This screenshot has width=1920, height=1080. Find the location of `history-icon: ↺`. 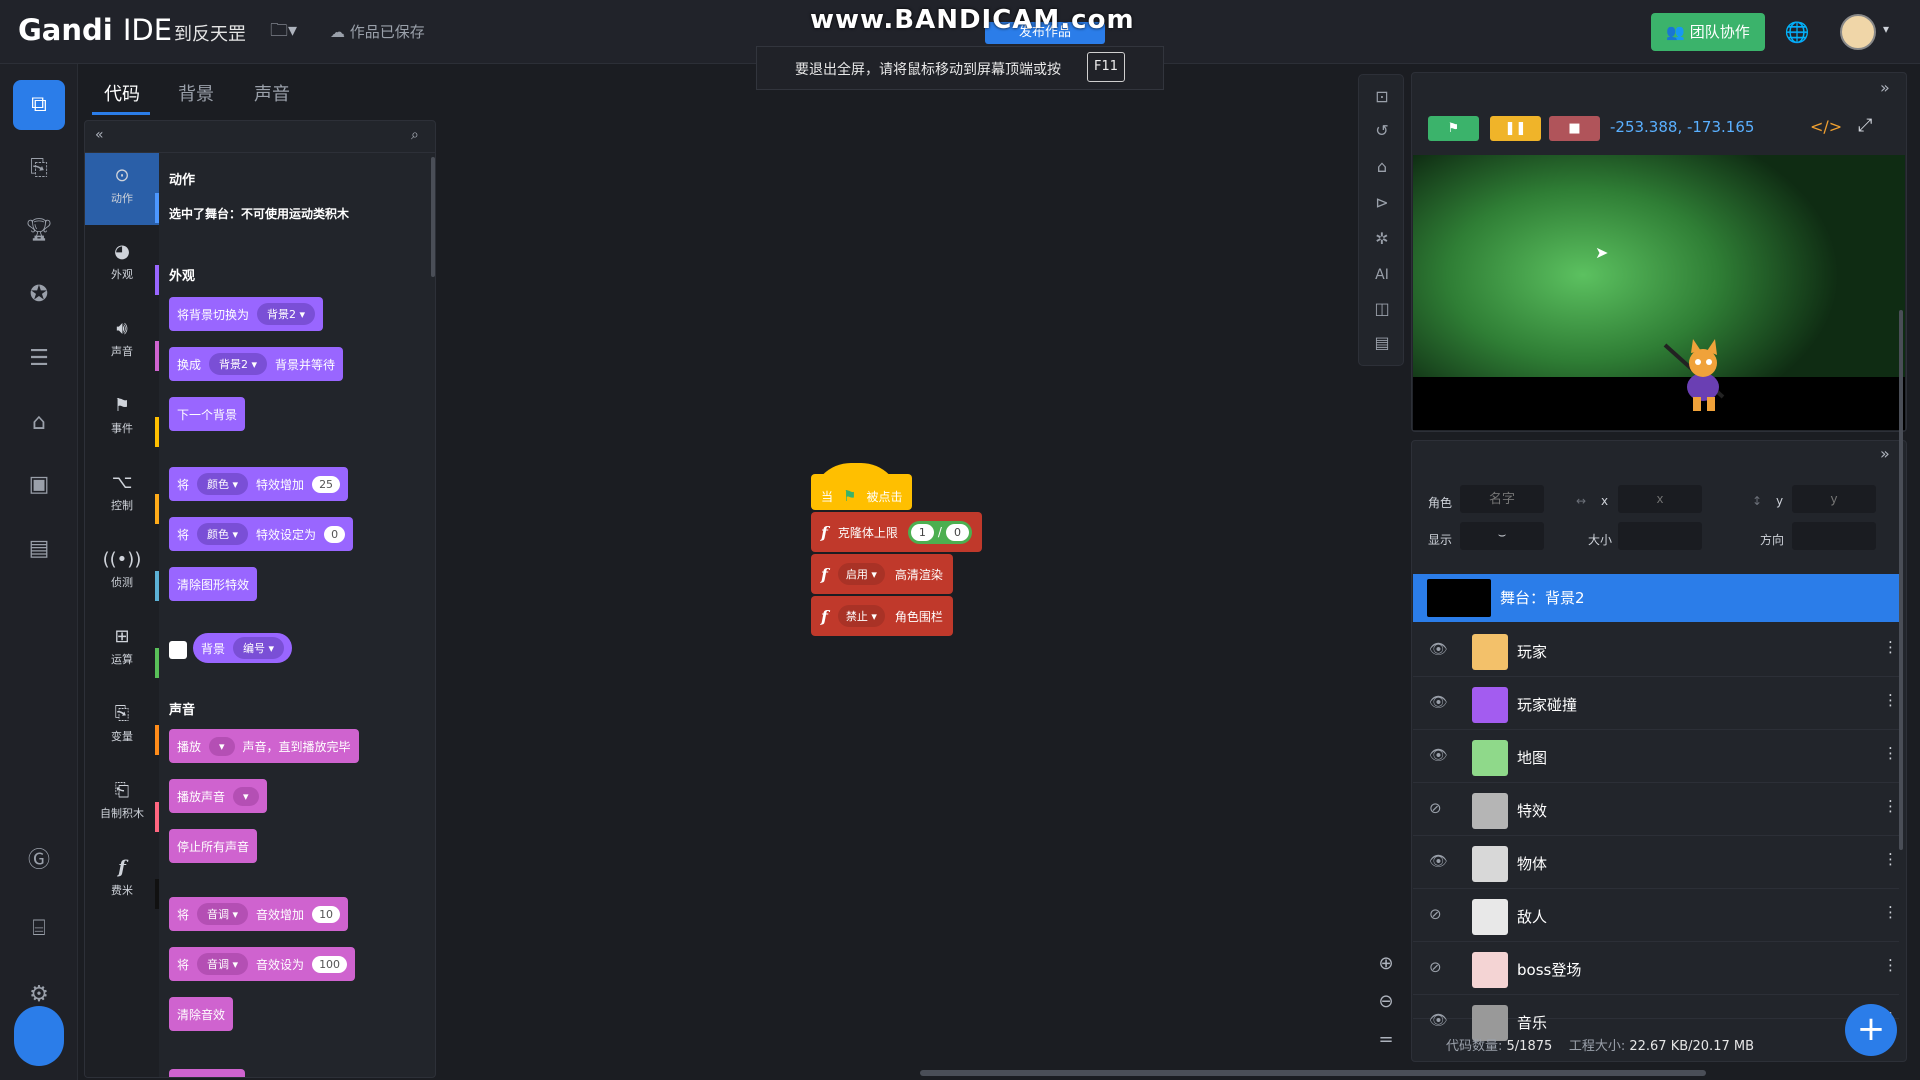

history-icon: ↺ is located at coordinates (1382, 131).